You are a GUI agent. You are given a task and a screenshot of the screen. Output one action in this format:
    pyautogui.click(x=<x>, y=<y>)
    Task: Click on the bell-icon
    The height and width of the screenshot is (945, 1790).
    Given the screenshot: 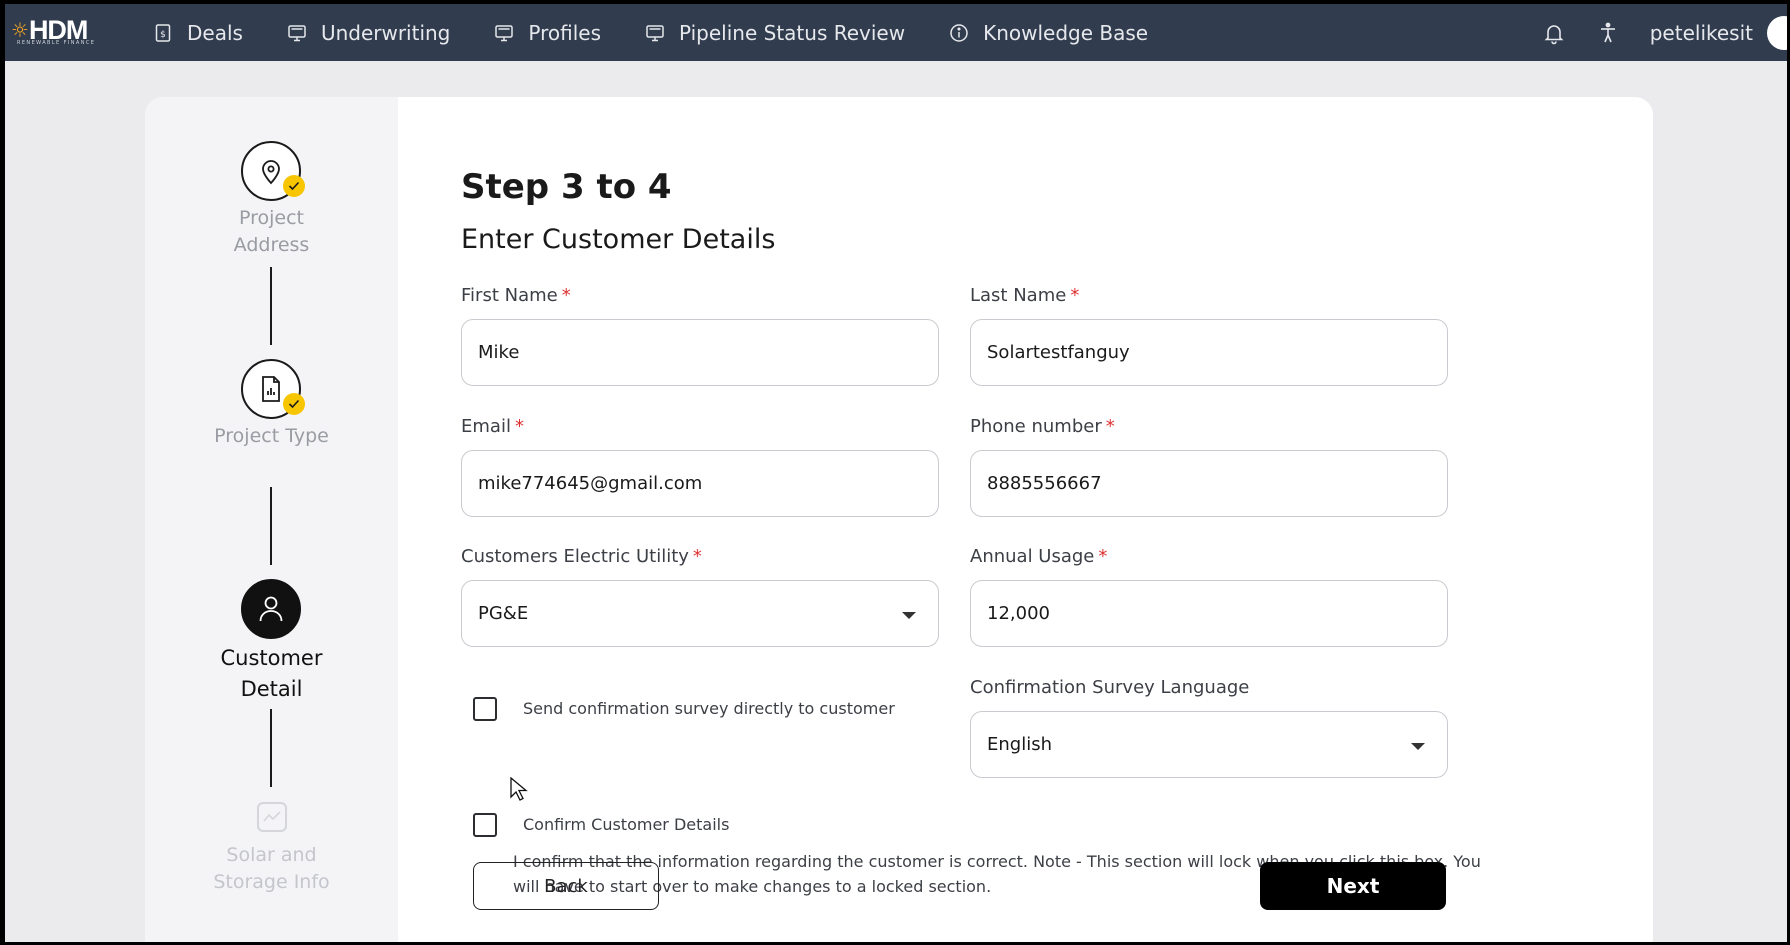 What is the action you would take?
    pyautogui.click(x=1554, y=33)
    